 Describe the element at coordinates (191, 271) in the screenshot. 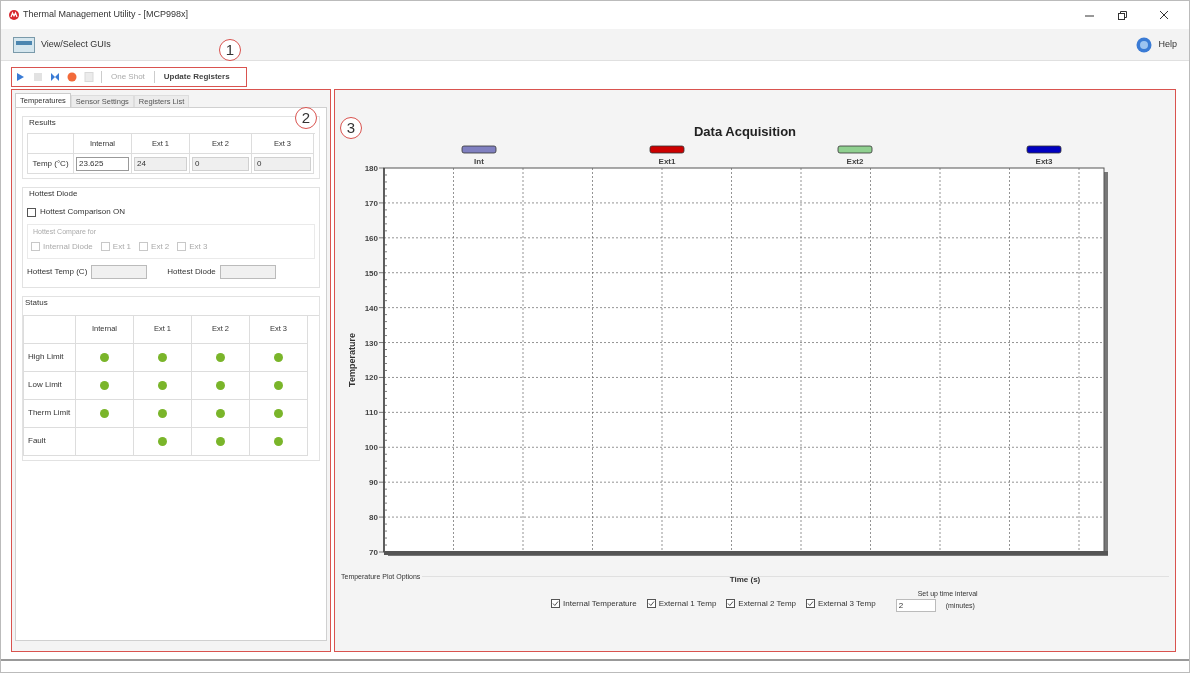

I see `field-label: Hottest Diode` at that location.